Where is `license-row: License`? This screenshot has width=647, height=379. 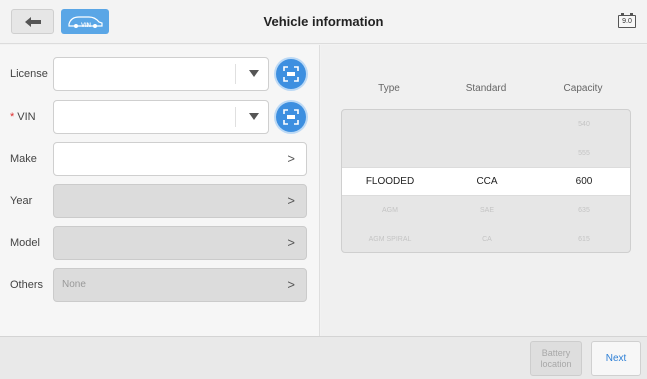
license-row: License is located at coordinates (160, 74).